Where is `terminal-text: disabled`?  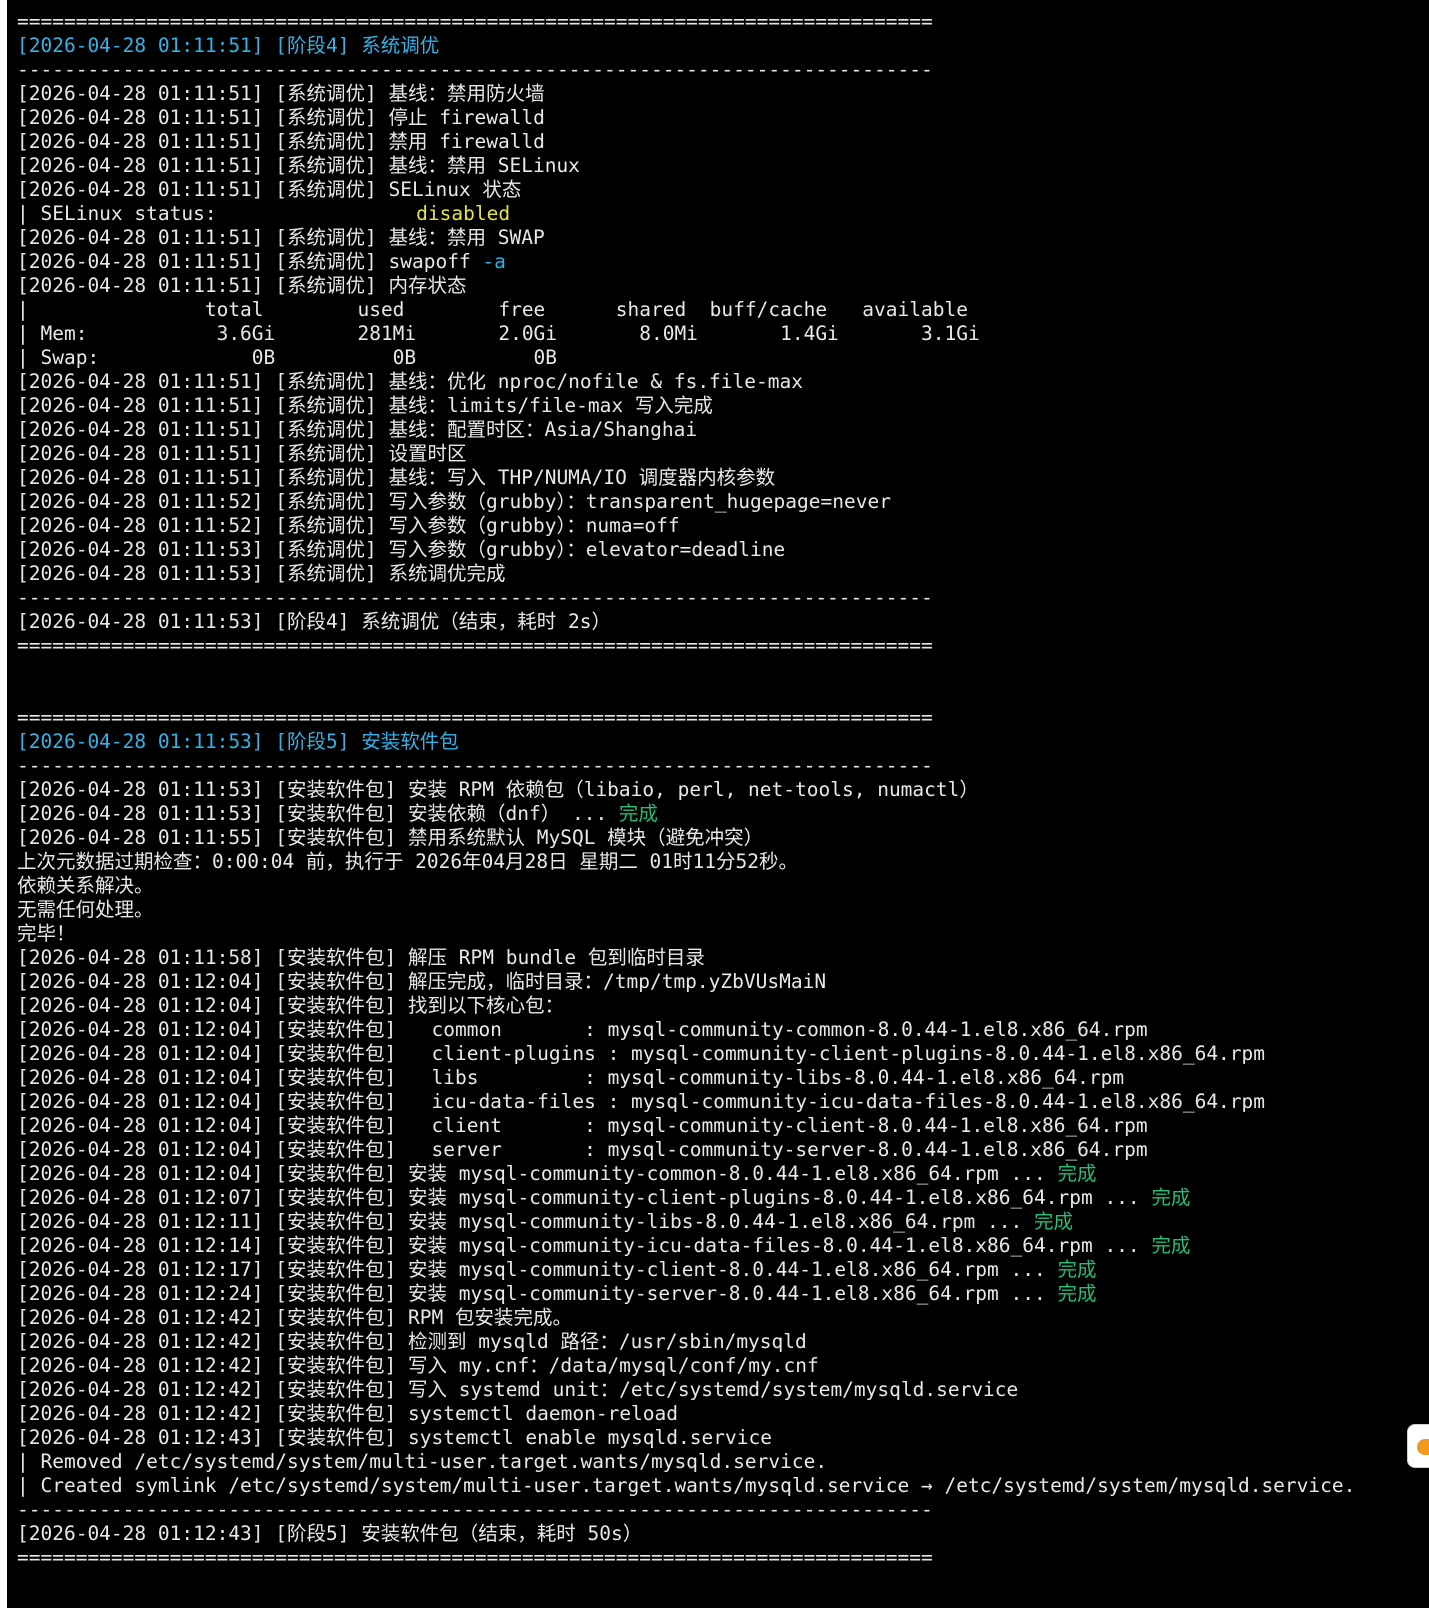
terminal-text: disabled is located at coordinates (463, 213).